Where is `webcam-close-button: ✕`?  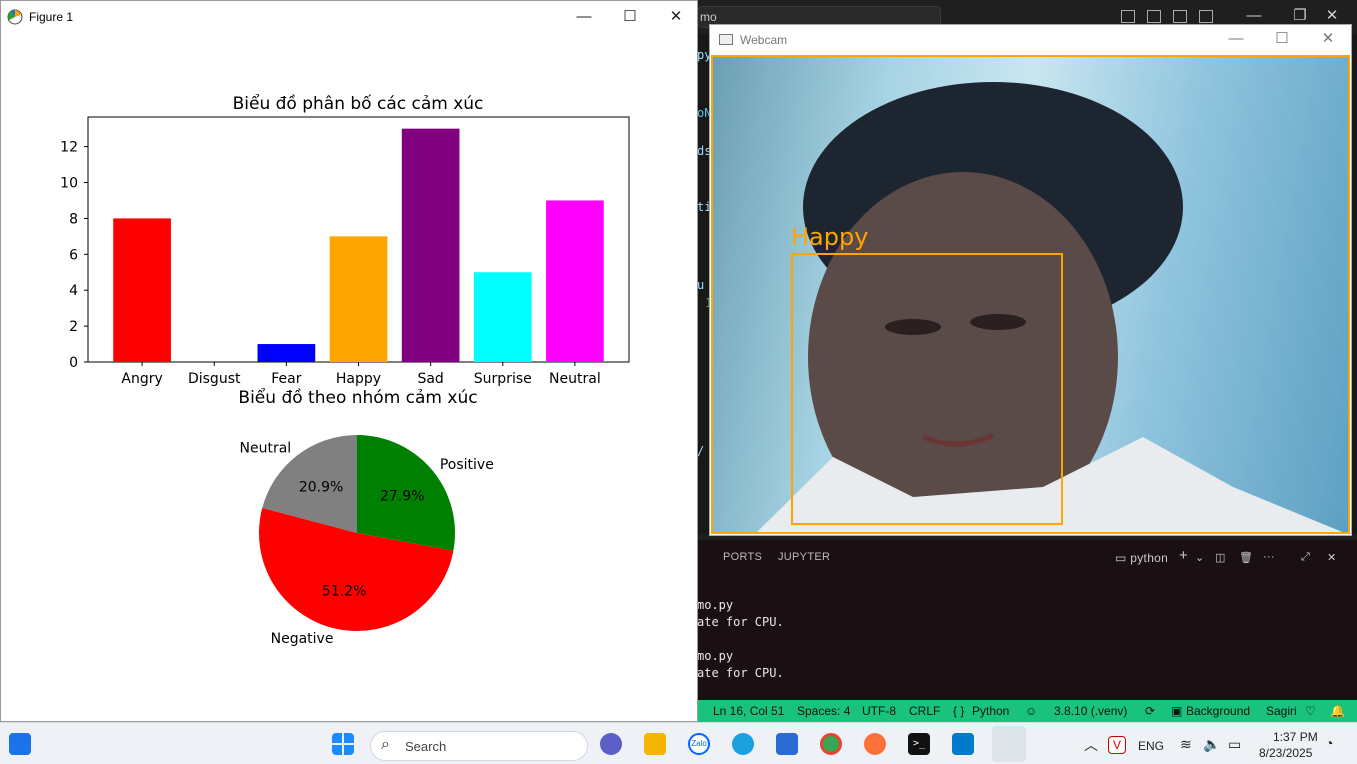 webcam-close-button: ✕ is located at coordinates (1328, 39).